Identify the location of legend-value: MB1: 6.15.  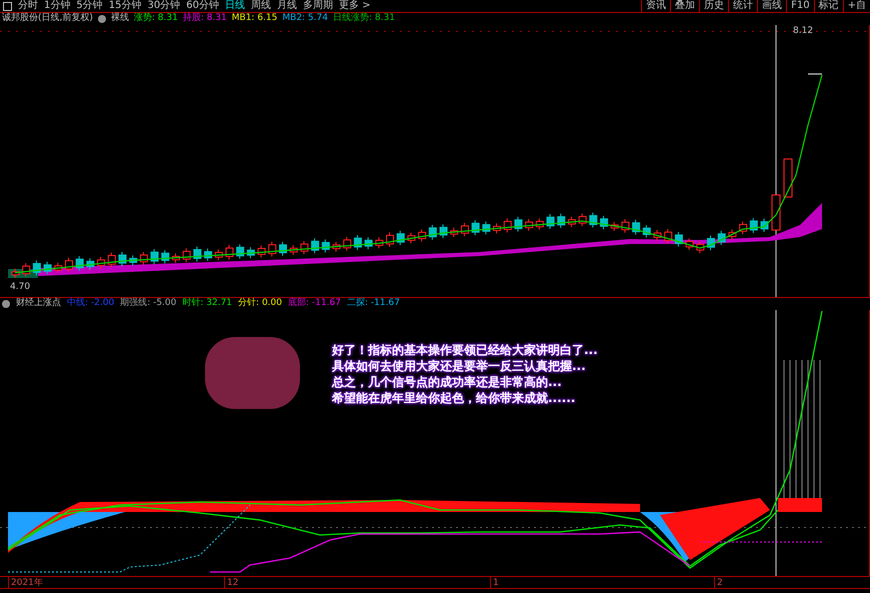
(255, 19).